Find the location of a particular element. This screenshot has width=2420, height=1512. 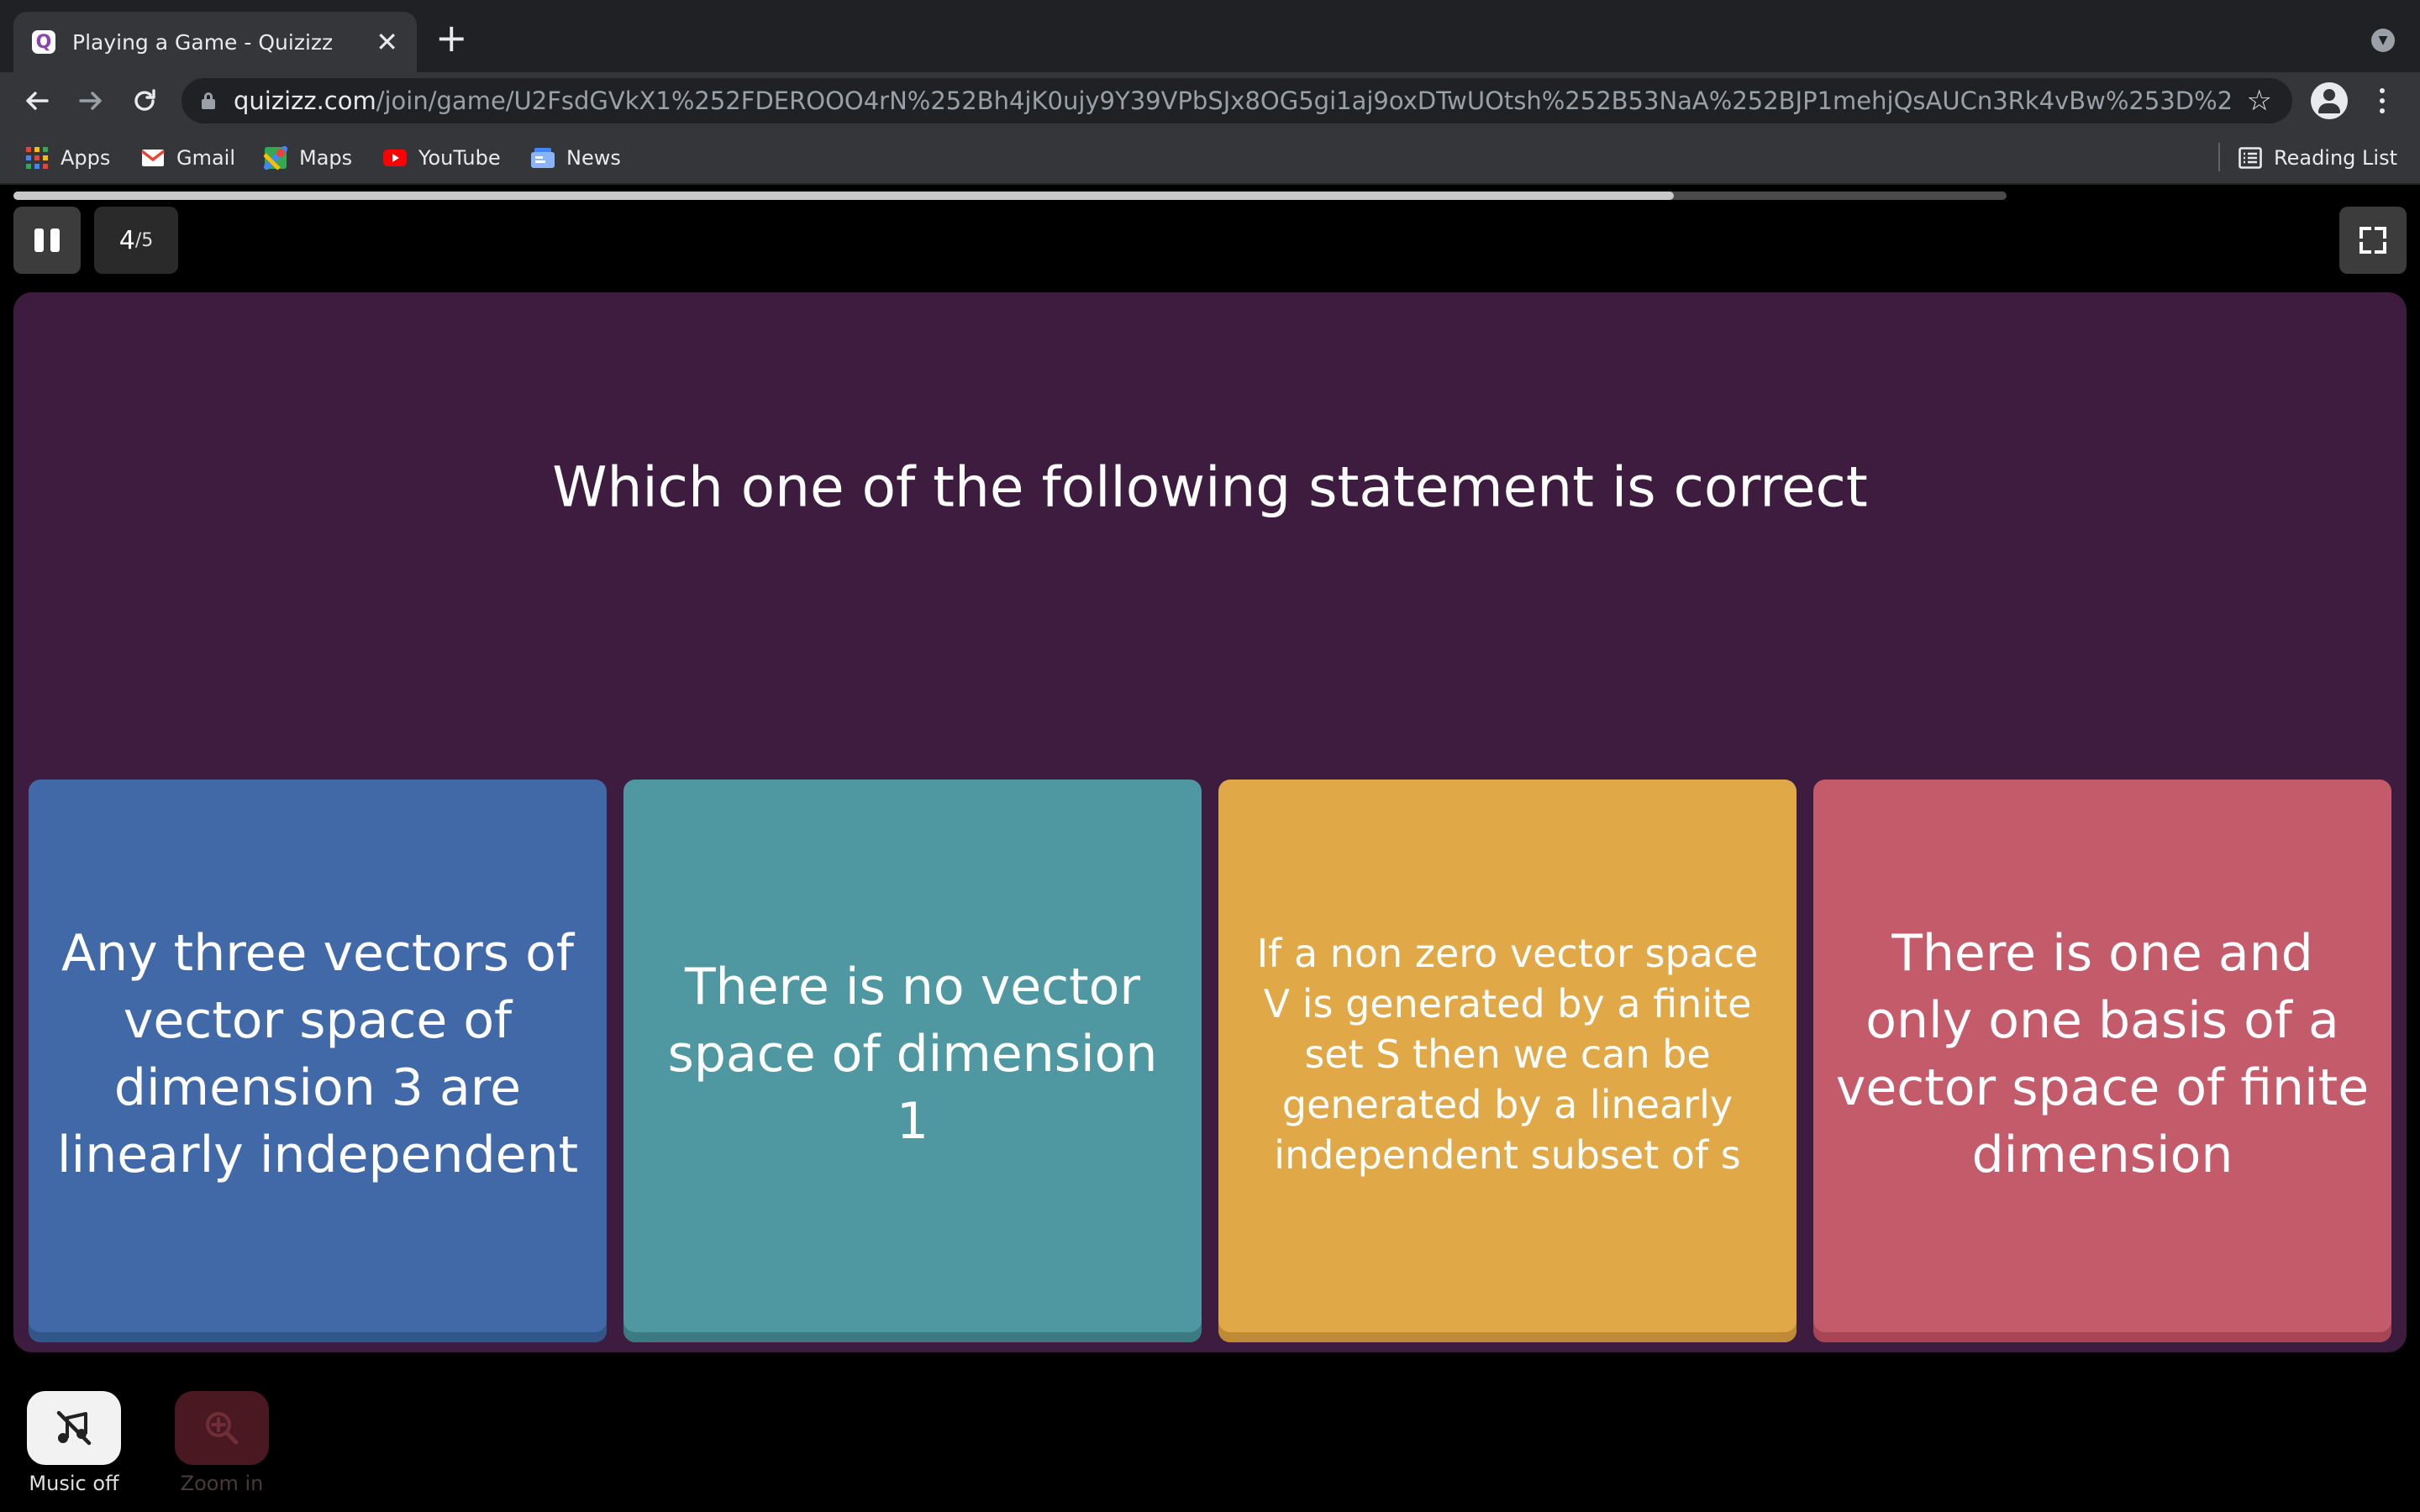

reading-list-label: Reading List is located at coordinates (2335, 158).